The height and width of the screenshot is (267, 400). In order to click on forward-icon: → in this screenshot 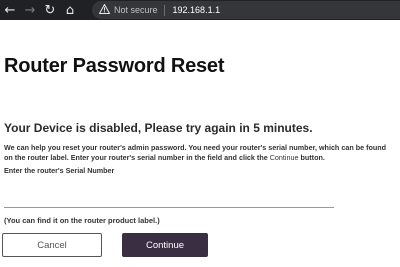, I will do `click(30, 10)`.